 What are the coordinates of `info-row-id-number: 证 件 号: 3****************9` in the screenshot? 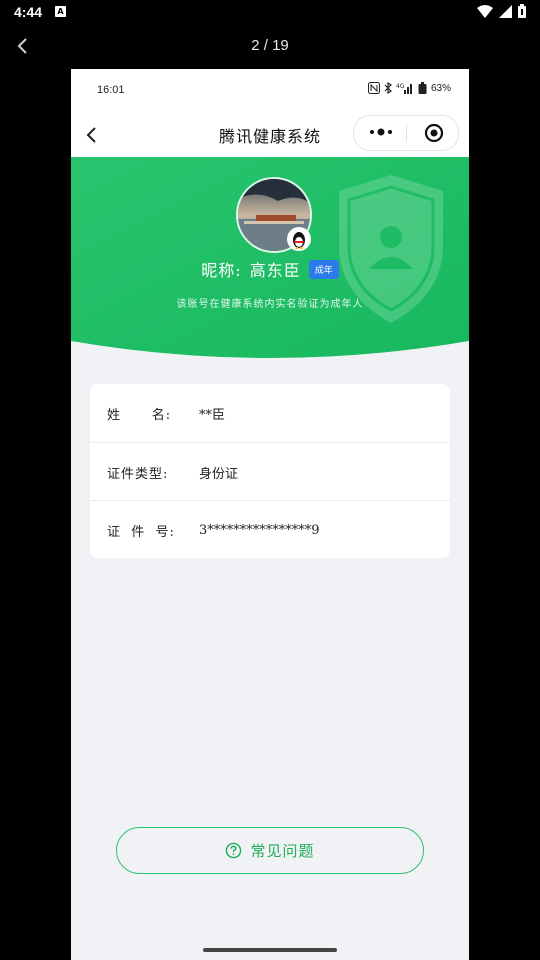 It's located at (270, 529).